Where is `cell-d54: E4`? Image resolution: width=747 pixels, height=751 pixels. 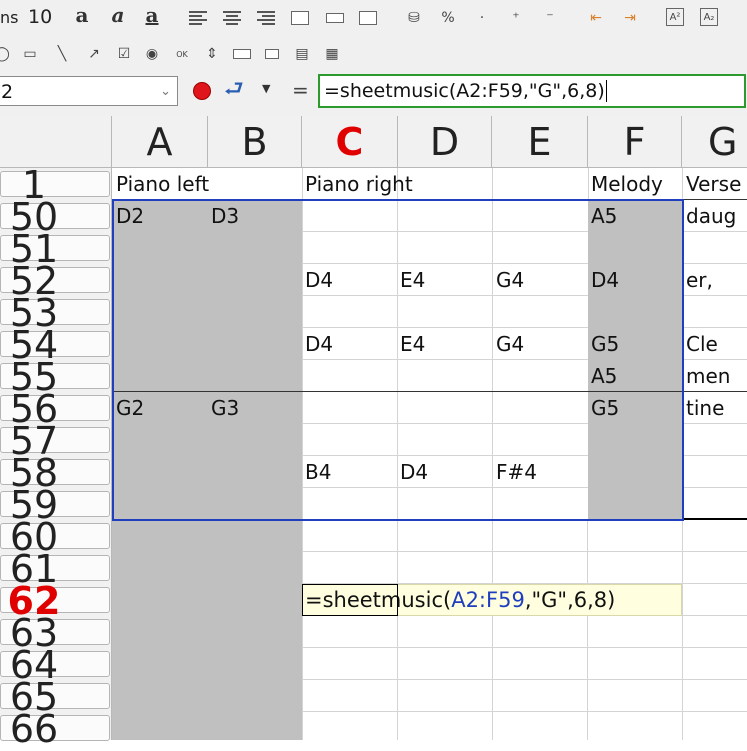 cell-d54: E4 is located at coordinates (412, 344).